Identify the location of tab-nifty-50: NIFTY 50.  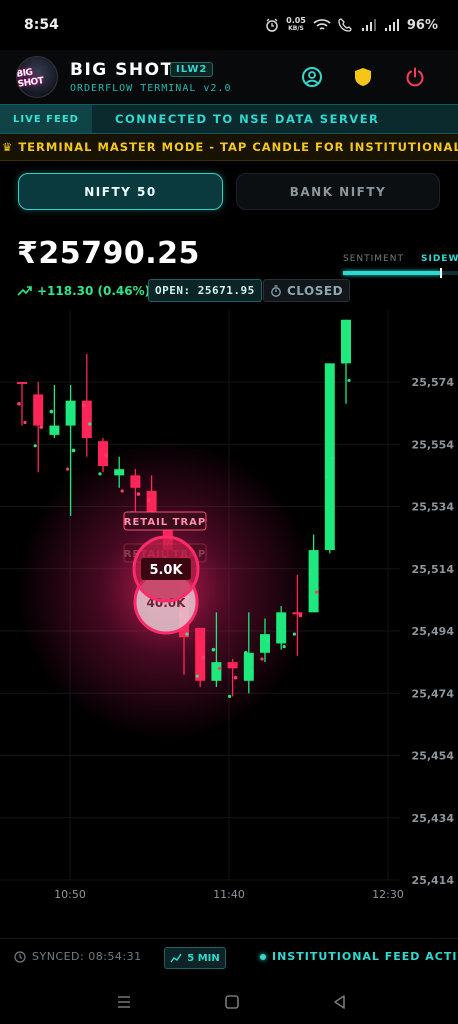
(120, 191).